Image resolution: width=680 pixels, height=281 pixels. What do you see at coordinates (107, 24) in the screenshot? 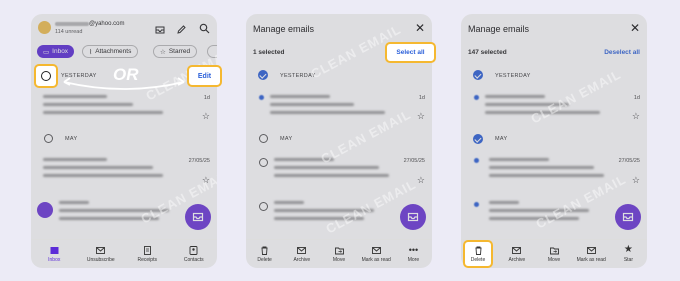
I see `account-email: @yahoo.com` at bounding box center [107, 24].